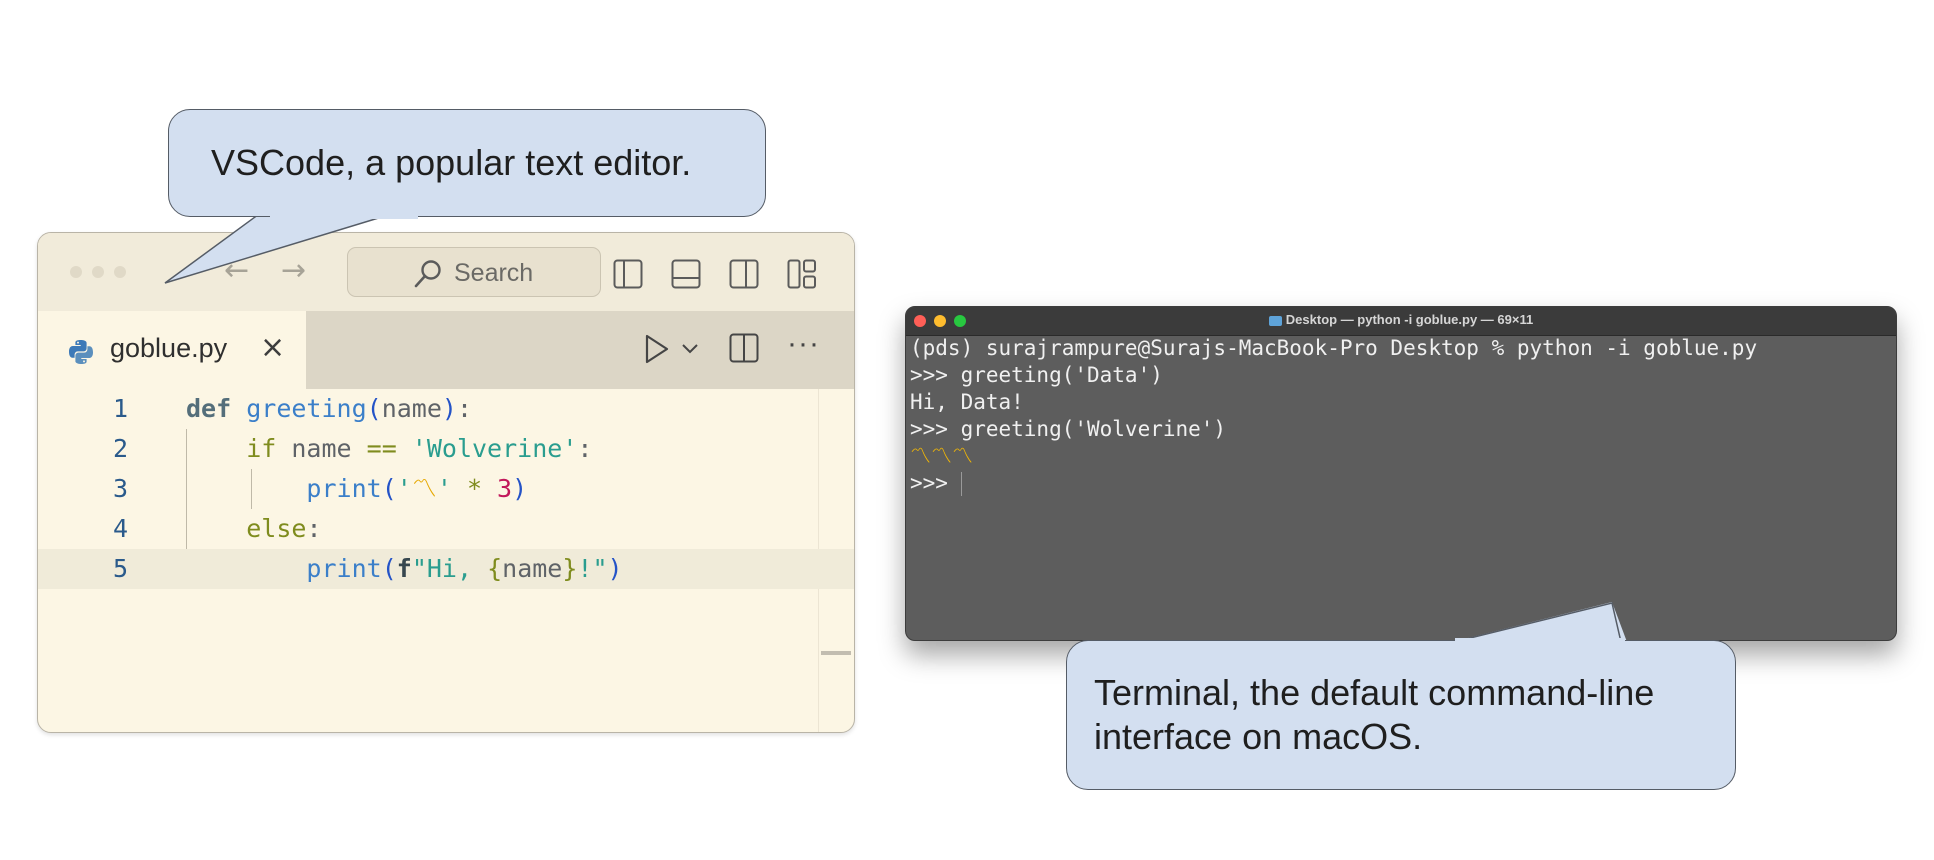 The height and width of the screenshot is (860, 1934). I want to click on editor-tab-bar: goblue.py × ···, so click(446, 350).